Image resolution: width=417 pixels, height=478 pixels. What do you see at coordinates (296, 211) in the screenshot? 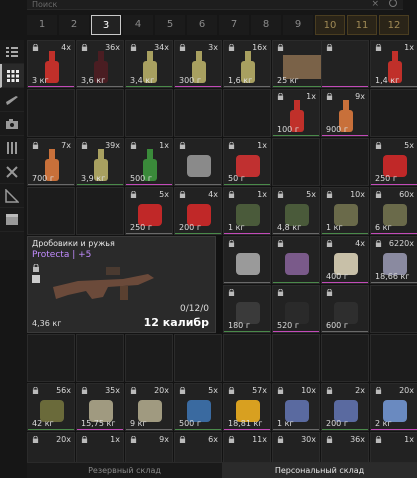
I see `backpack-item: 5x 4,8 кг` at bounding box center [296, 211].